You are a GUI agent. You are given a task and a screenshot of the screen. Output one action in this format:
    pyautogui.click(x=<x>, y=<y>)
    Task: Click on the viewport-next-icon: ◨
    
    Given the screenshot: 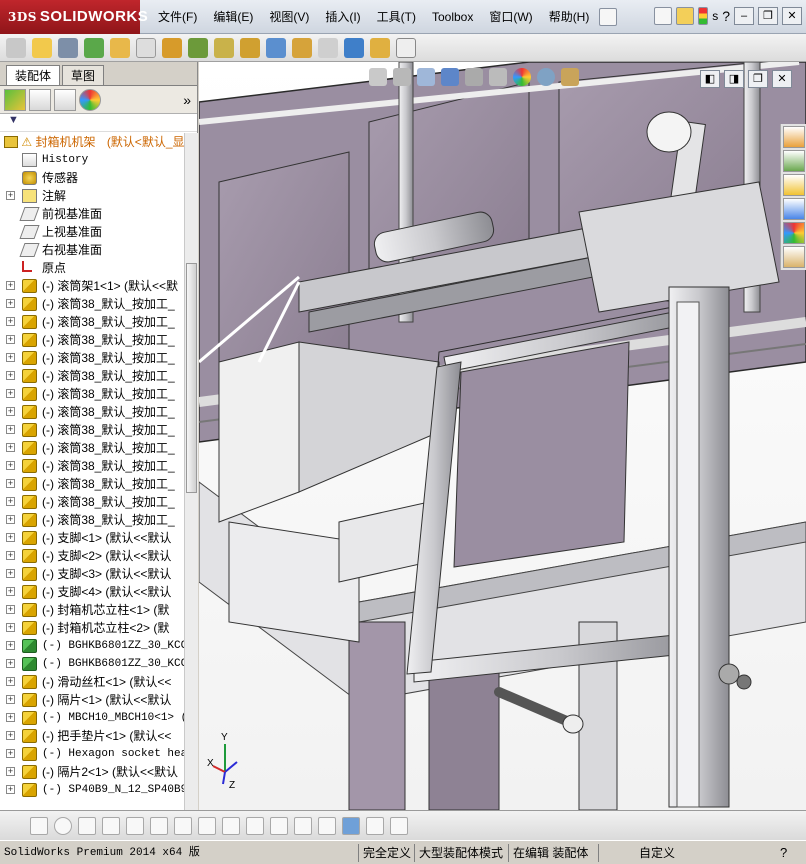 What is the action you would take?
    pyautogui.click(x=734, y=79)
    